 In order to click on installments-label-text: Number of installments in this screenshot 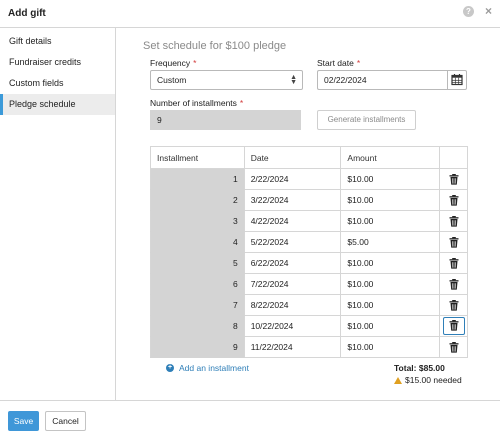, I will do `click(193, 103)`.